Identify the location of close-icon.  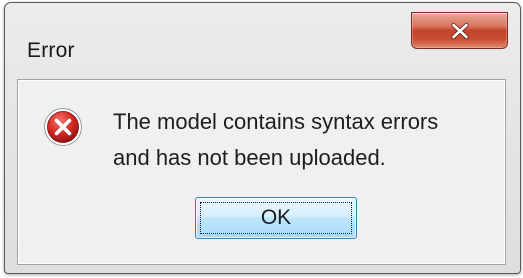
(459, 30).